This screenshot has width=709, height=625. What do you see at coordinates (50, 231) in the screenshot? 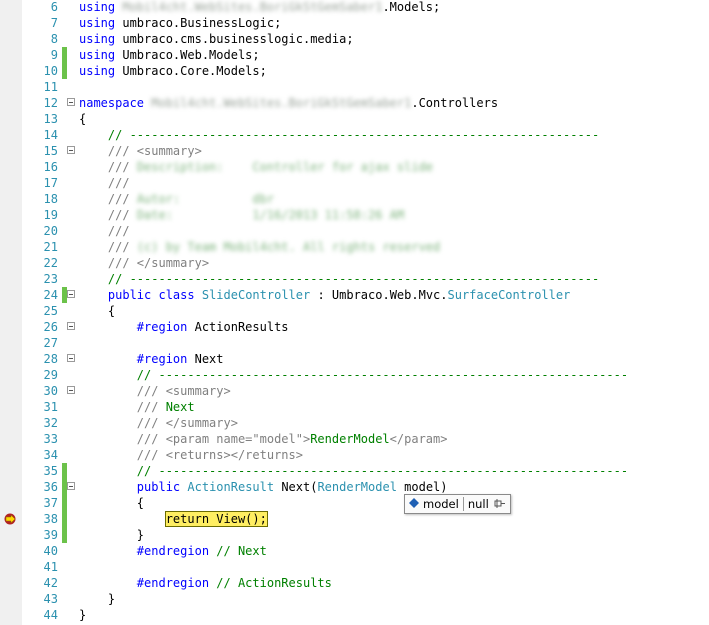
I see `line-number: 20` at bounding box center [50, 231].